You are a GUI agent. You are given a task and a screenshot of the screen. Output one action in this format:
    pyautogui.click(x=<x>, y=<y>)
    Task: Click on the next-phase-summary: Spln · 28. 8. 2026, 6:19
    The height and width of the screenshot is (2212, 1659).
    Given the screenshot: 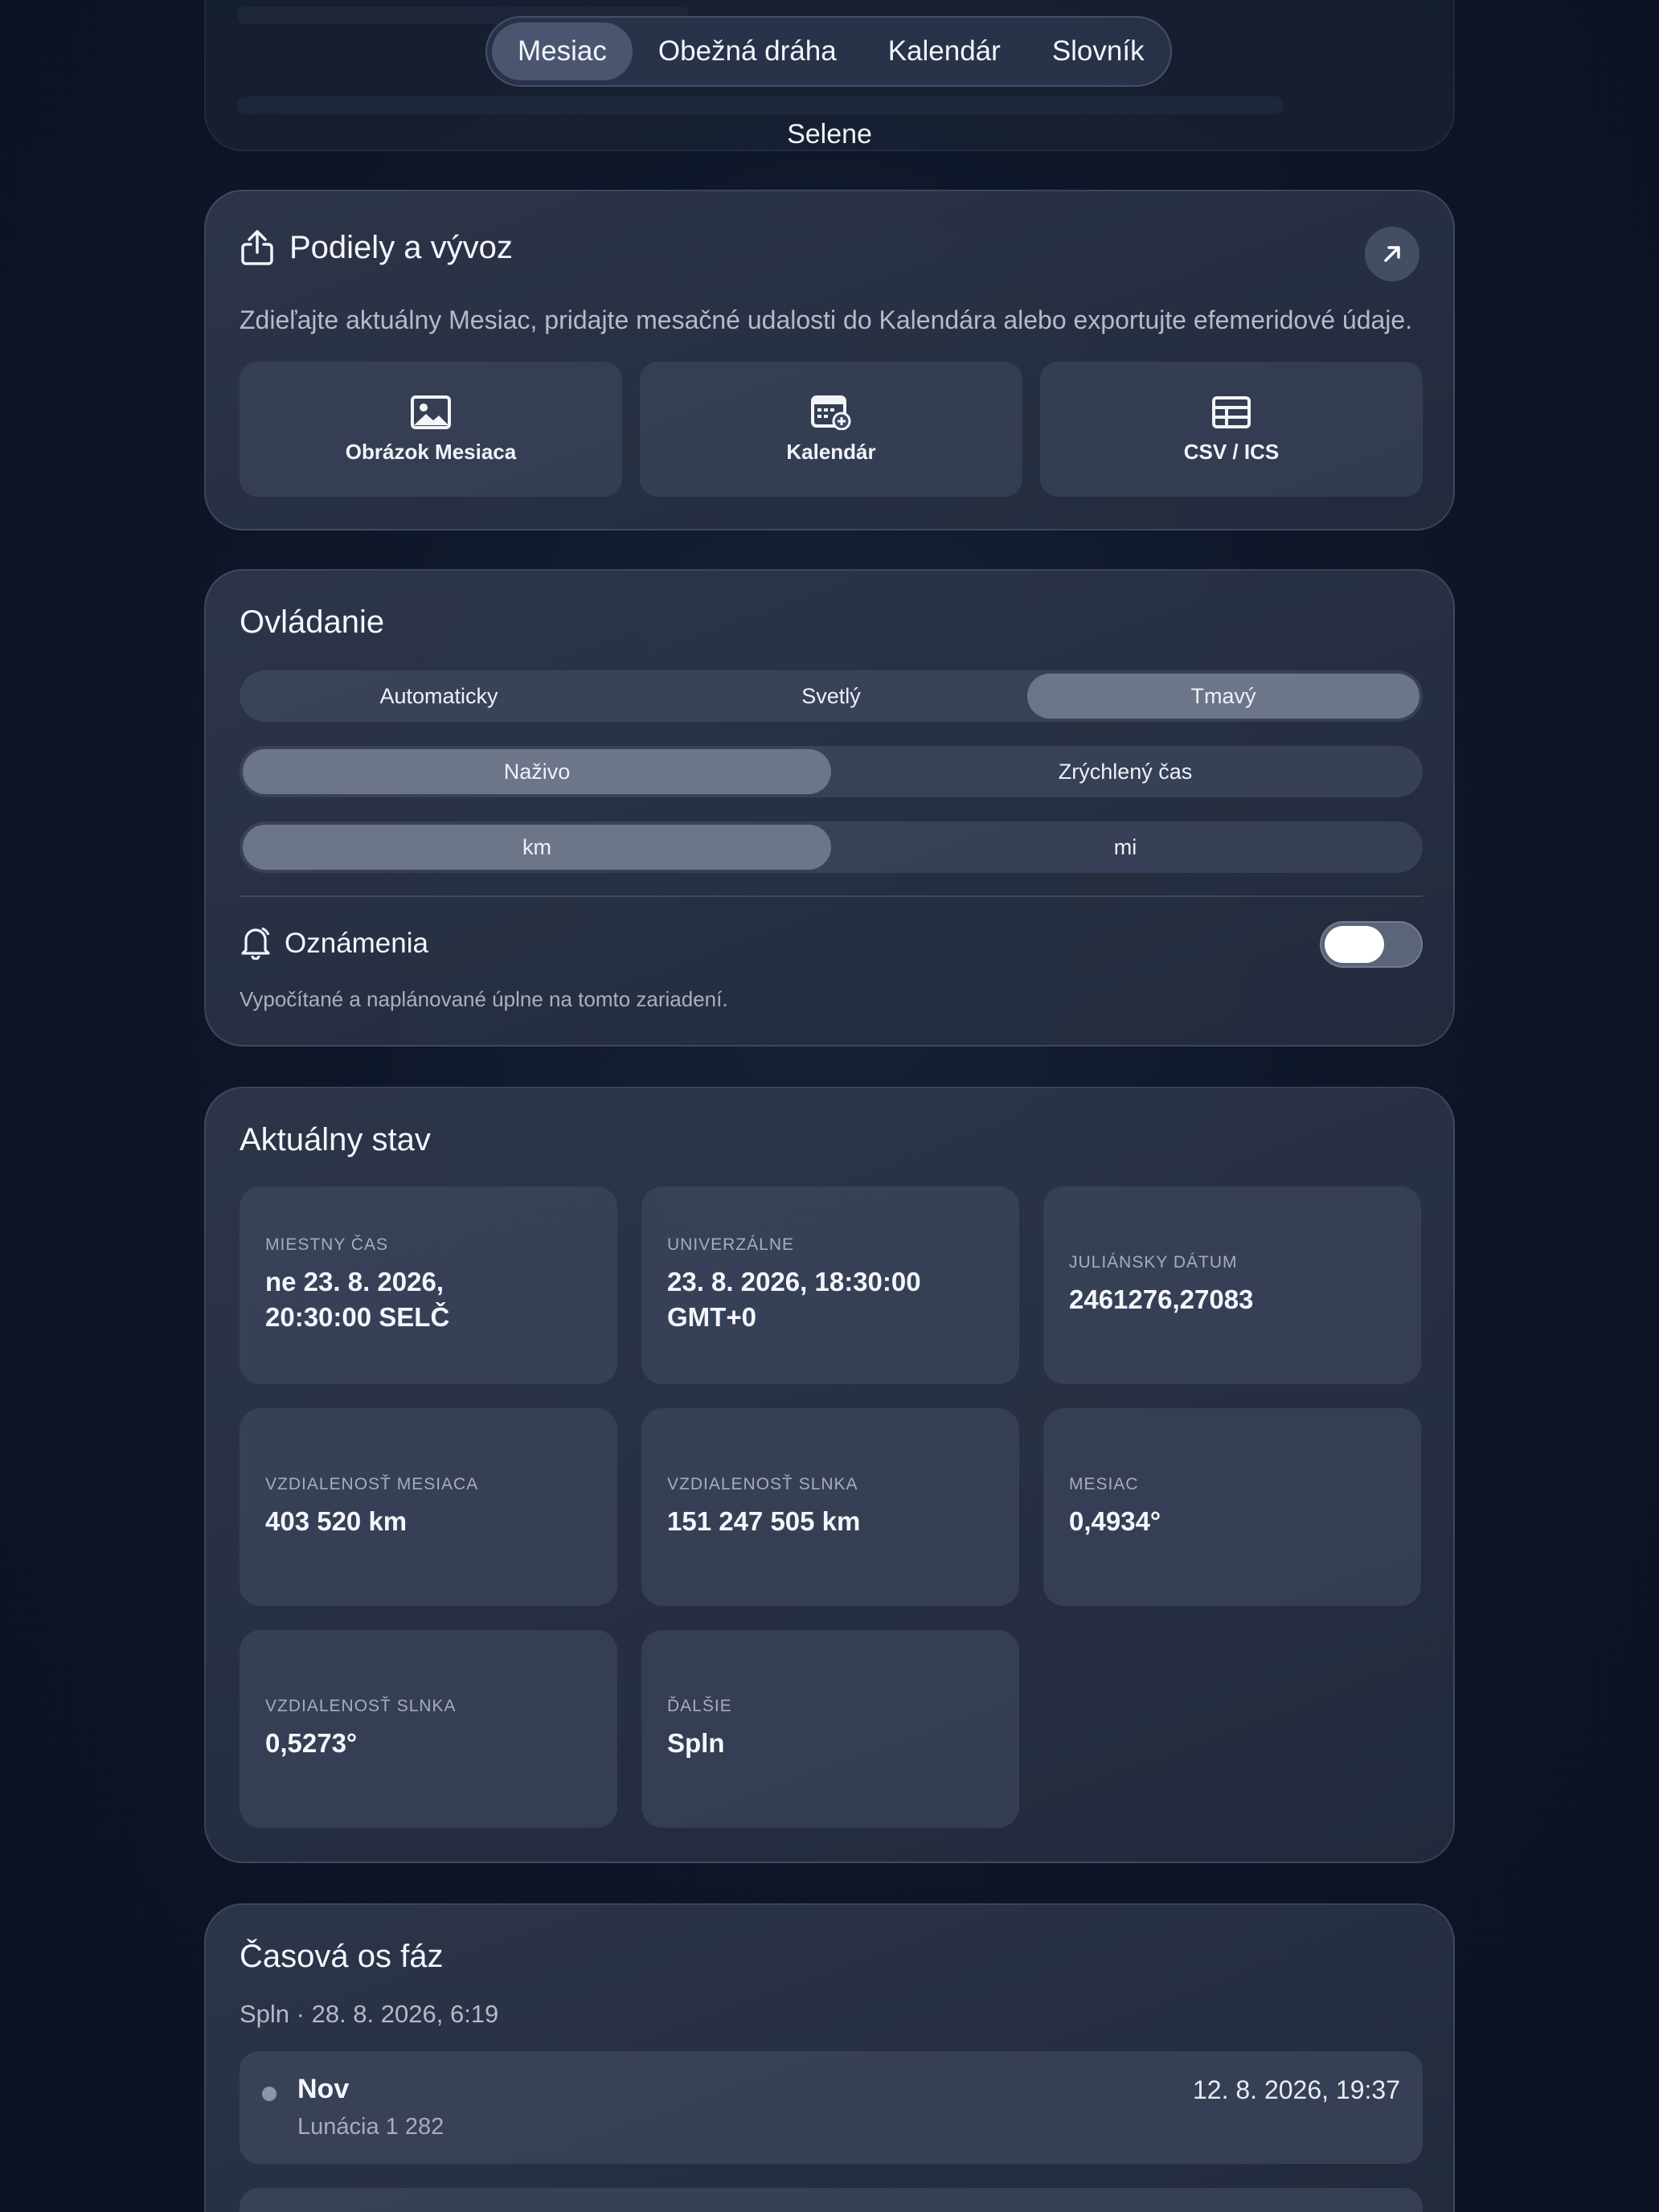 What is the action you would take?
    pyautogui.click(x=369, y=2014)
    